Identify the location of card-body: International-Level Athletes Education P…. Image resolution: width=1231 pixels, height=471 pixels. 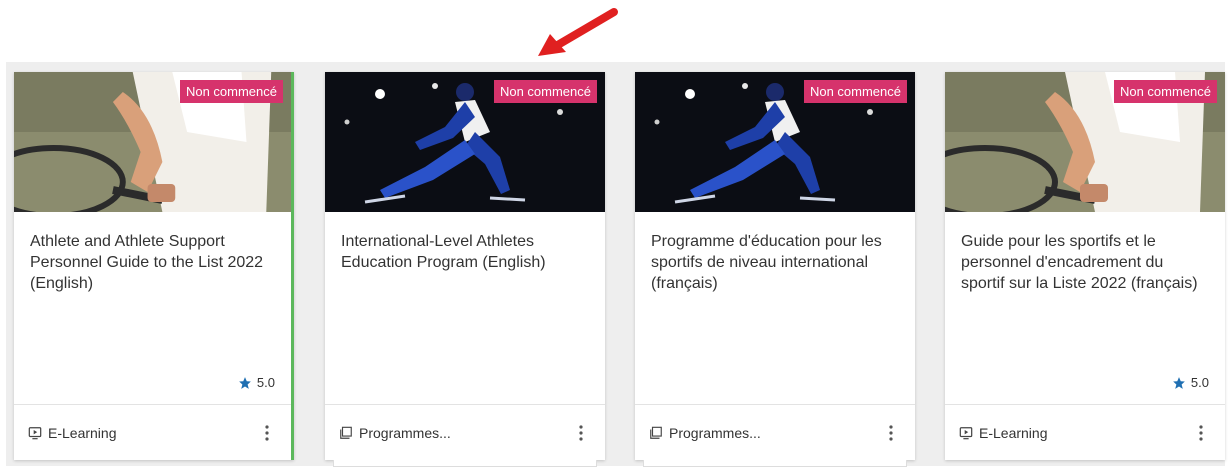
(465, 308).